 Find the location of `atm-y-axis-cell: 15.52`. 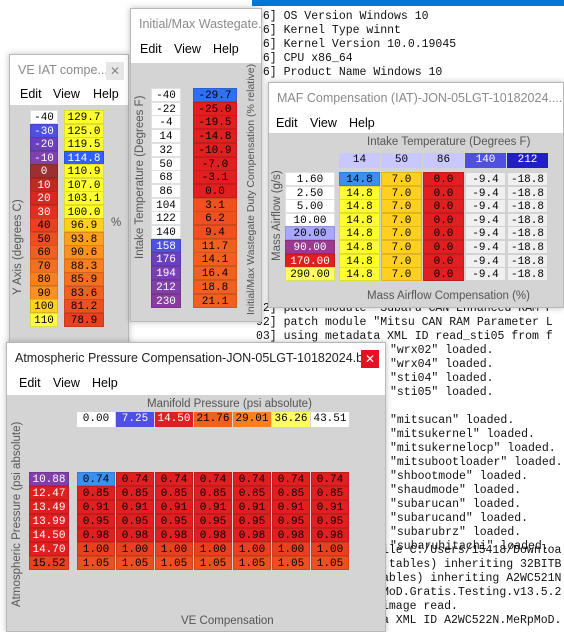

atm-y-axis-cell: 15.52 is located at coordinates (49, 563).